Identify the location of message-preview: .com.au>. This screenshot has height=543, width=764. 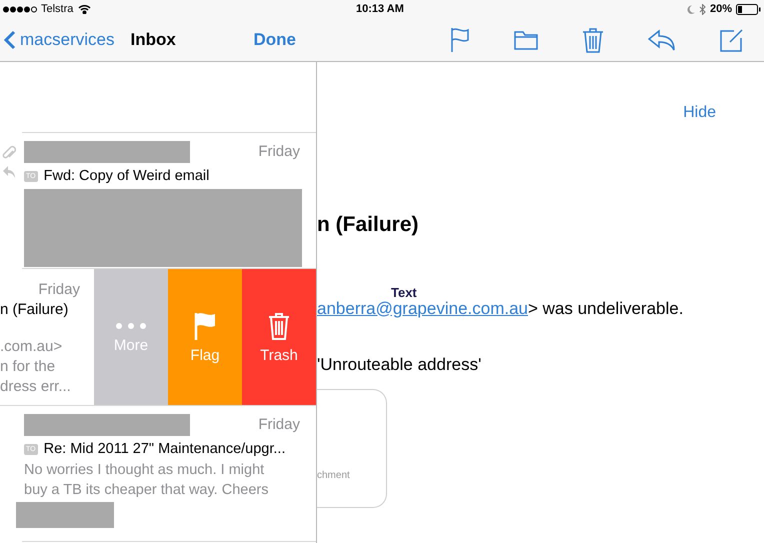
(32, 347).